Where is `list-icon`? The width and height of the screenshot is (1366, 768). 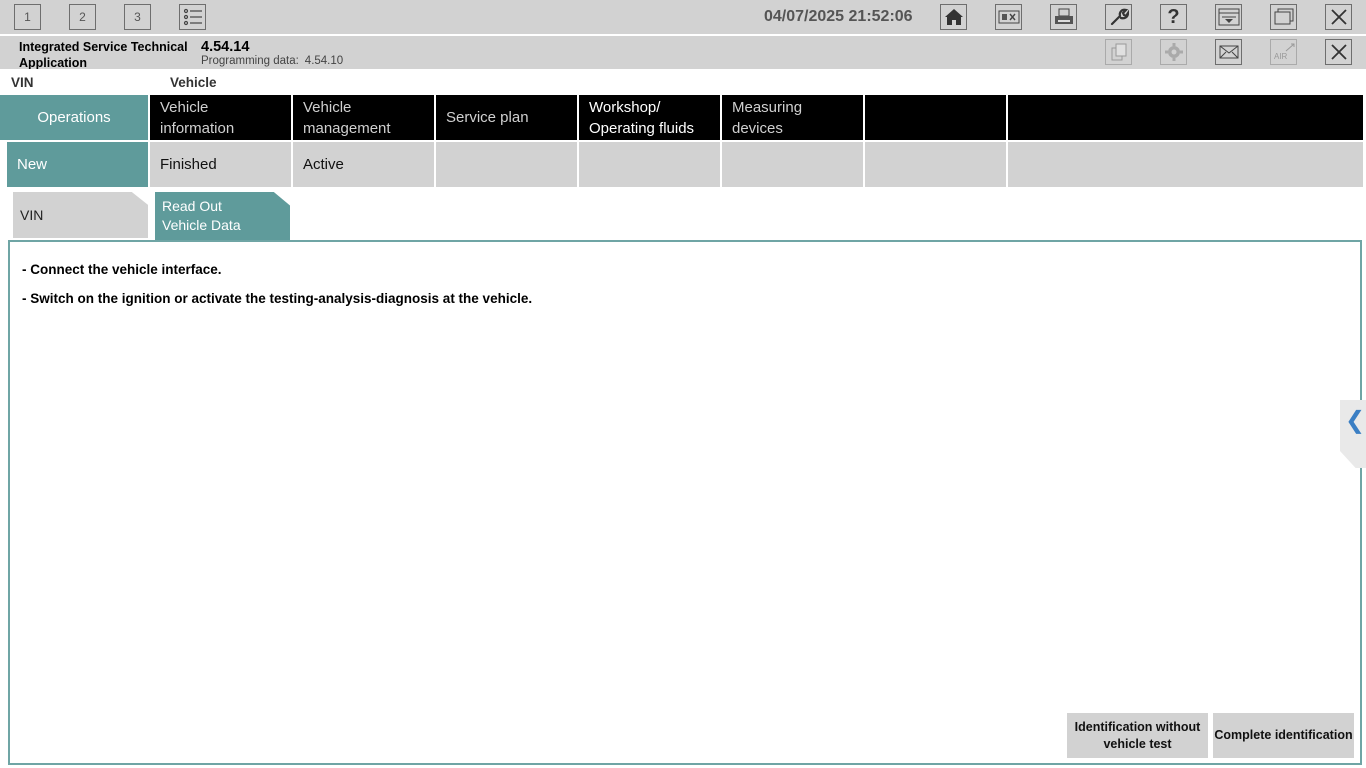
list-icon is located at coordinates (192, 17).